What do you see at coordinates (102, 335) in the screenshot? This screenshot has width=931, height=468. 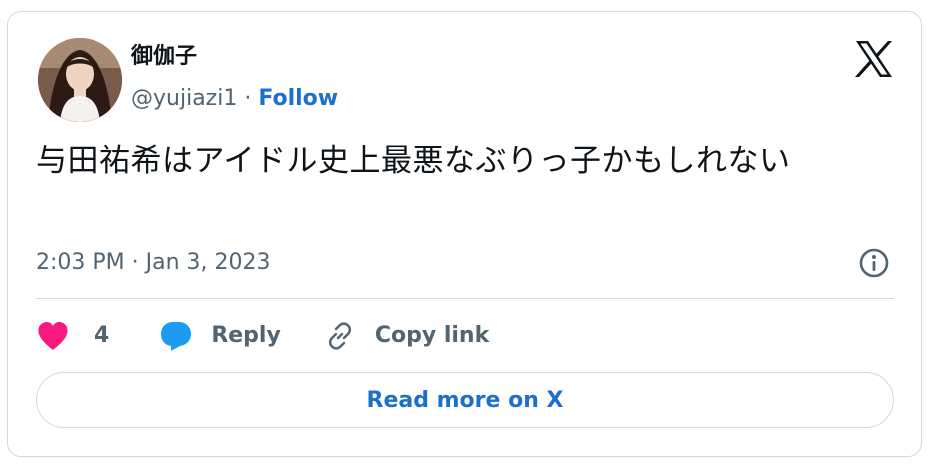 I see `like-count: 4` at bounding box center [102, 335].